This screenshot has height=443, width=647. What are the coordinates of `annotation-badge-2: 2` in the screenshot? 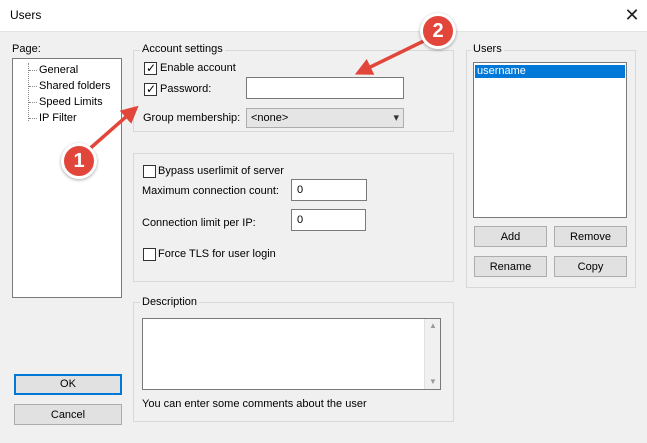 It's located at (438, 31).